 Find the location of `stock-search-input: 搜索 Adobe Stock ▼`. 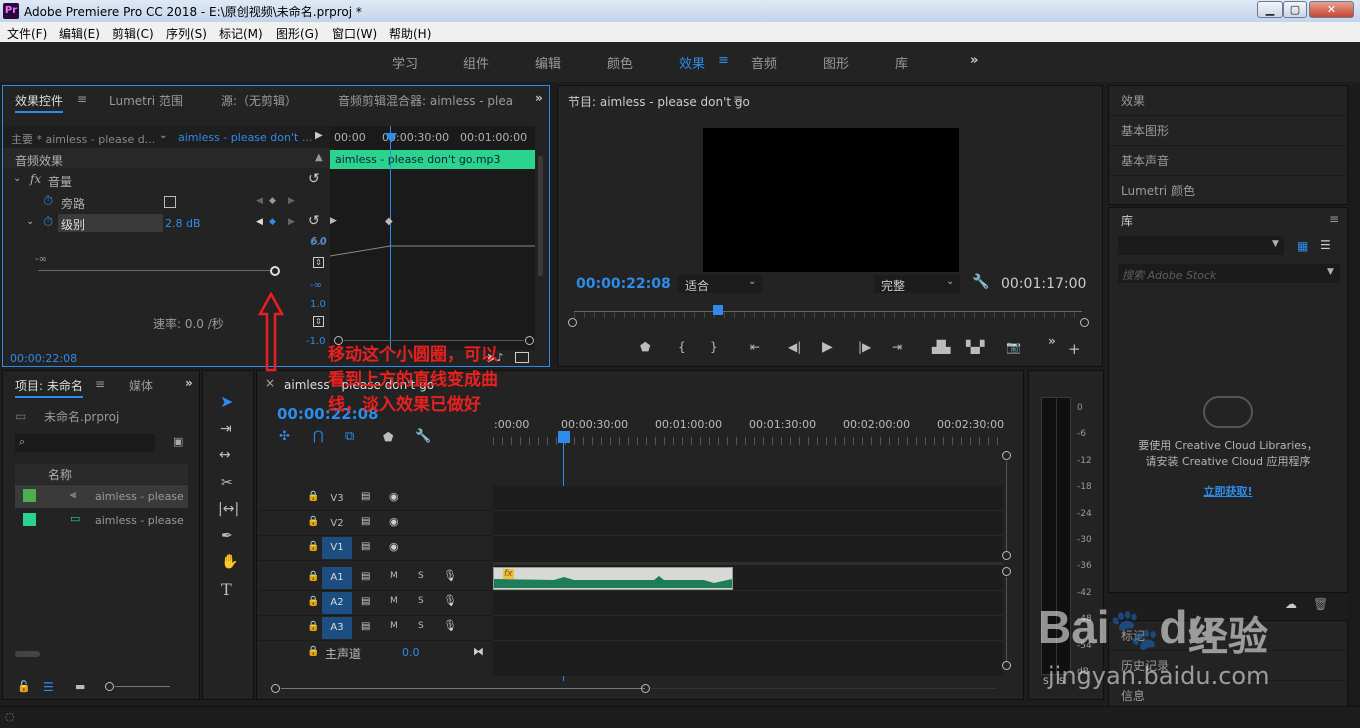

stock-search-input: 搜索 Adobe Stock ▼ is located at coordinates (1229, 273).